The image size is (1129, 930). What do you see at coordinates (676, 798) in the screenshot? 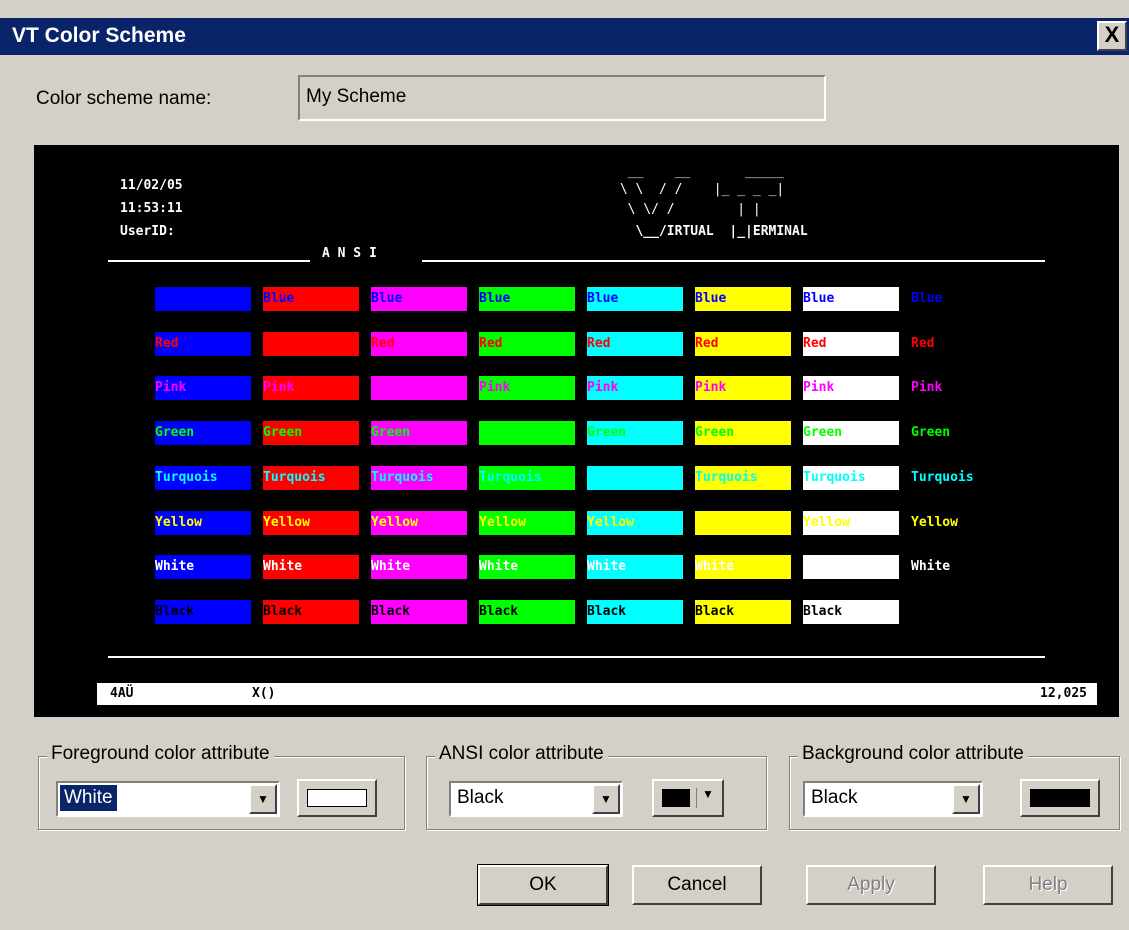
I see `ansi-swatch` at bounding box center [676, 798].